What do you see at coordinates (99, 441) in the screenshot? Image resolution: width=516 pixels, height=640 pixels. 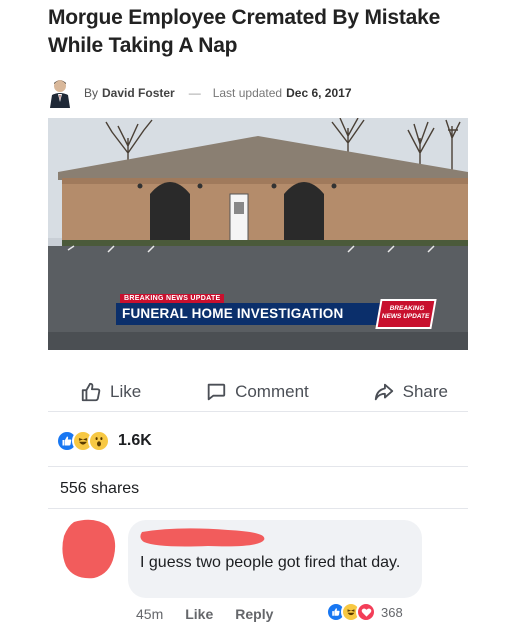 I see `wow-icon` at bounding box center [99, 441].